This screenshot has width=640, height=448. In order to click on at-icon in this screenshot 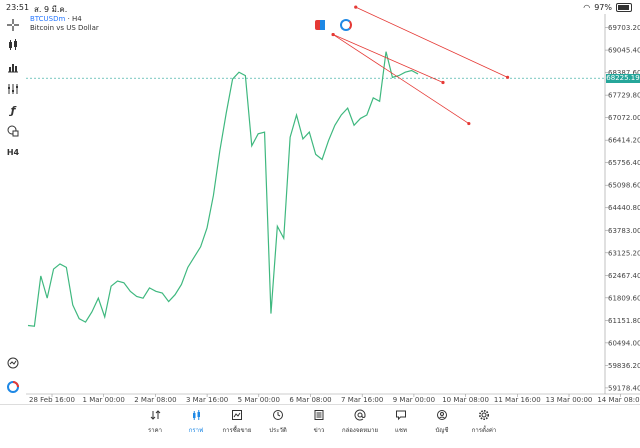, I will do `click(360, 415)`.